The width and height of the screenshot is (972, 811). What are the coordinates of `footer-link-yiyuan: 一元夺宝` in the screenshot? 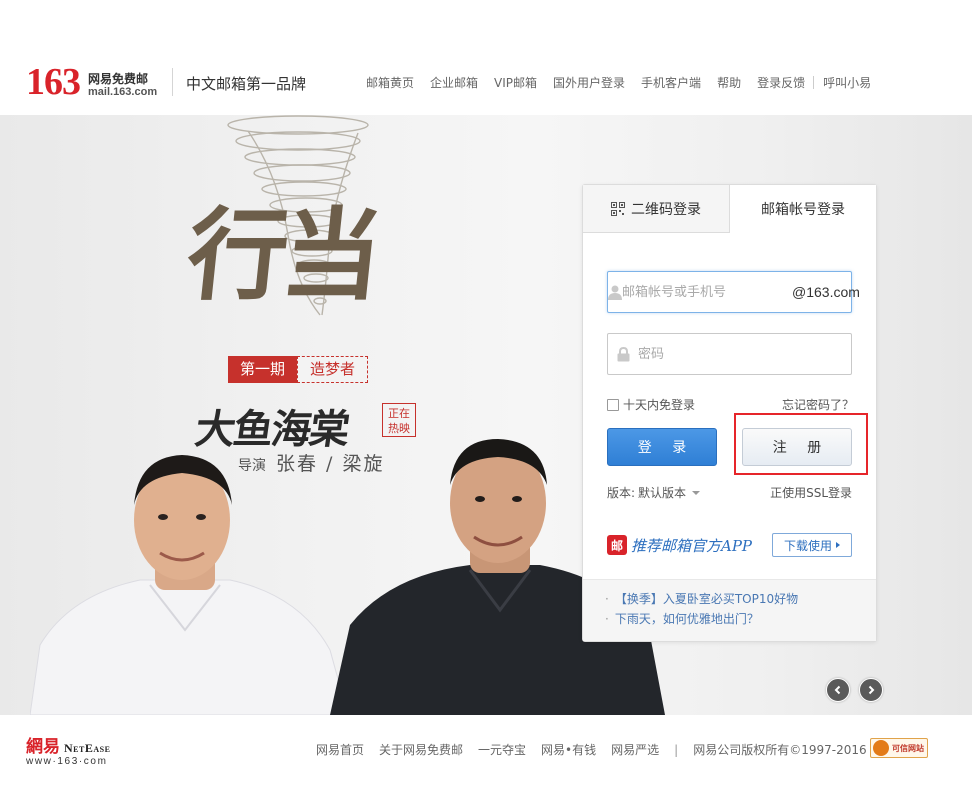 It's located at (502, 749).